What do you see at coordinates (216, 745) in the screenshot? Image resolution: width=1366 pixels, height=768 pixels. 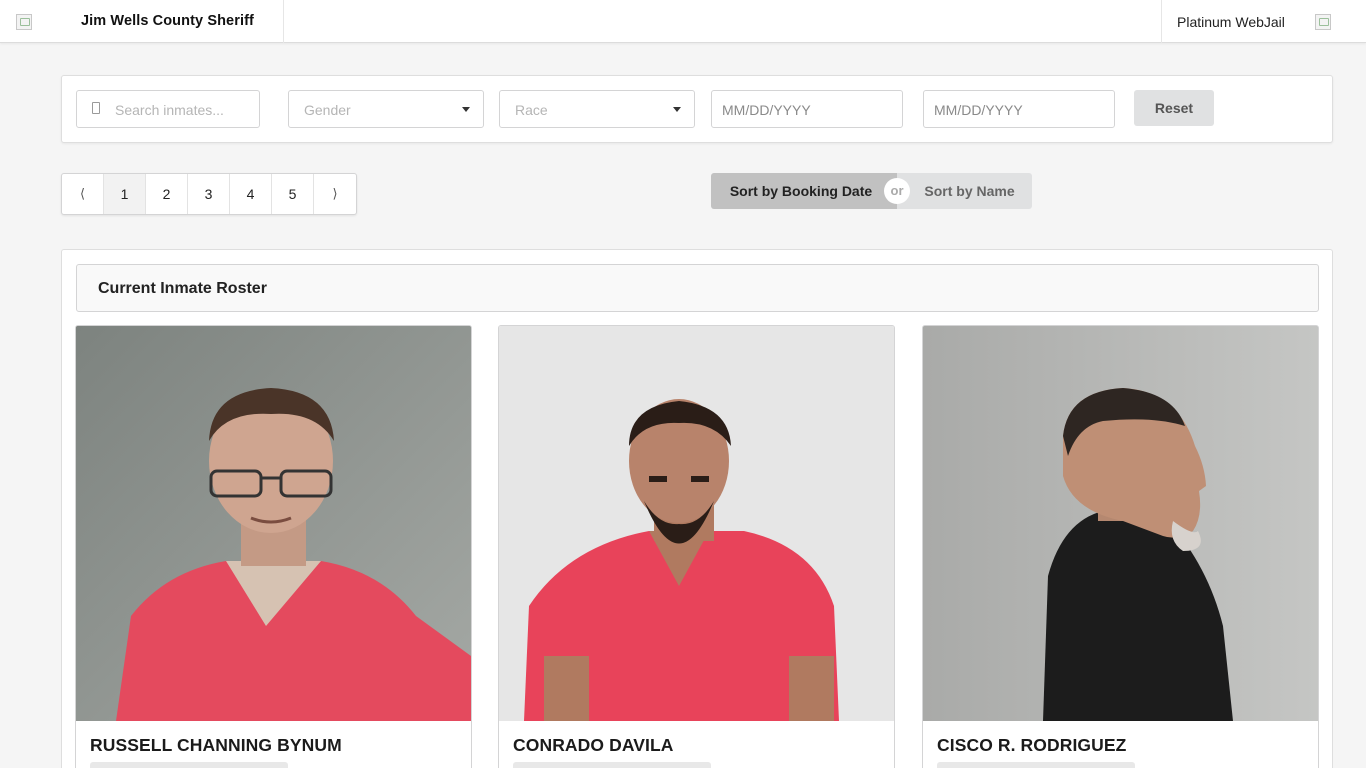 I see `inmate-name: RUSSELL CHANNING BYNUM` at bounding box center [216, 745].